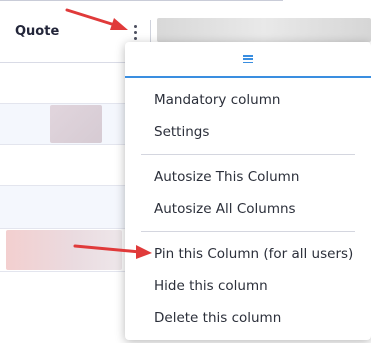 The height and width of the screenshot is (343, 371). I want to click on menu-item-autosize-this-column: Autosize This Column, so click(226, 177).